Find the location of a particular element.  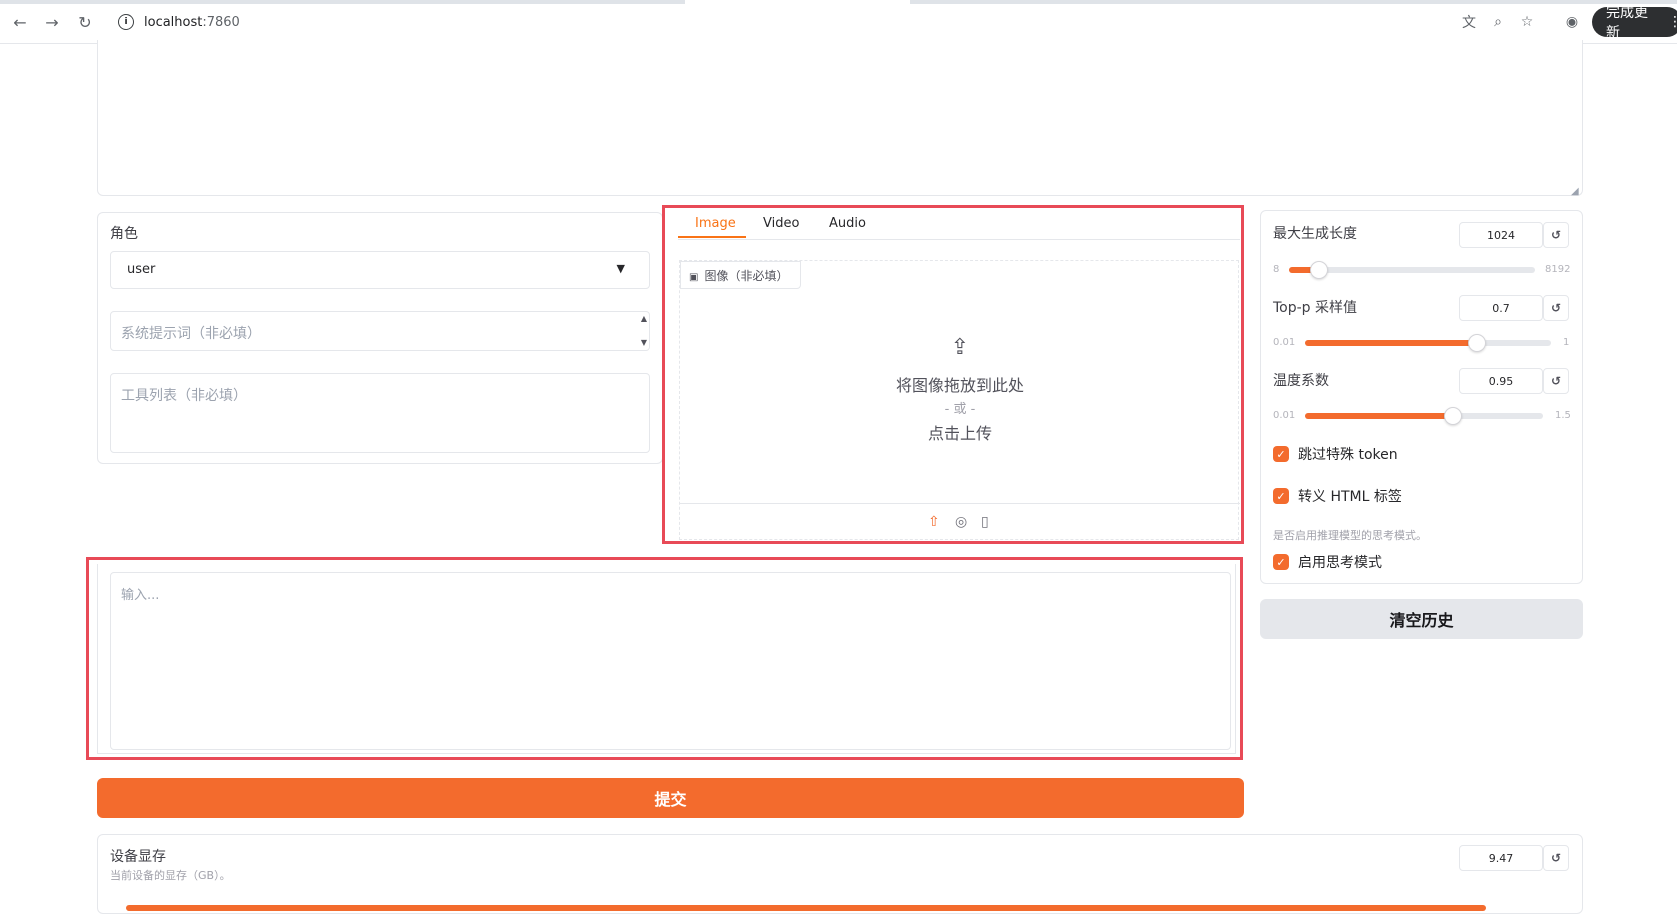

update-button: 完成更新 ⋮ is located at coordinates (1634, 23).